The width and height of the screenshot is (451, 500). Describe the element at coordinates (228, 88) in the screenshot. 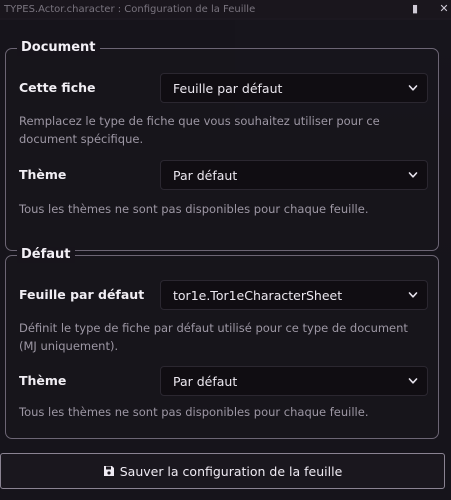

I see `document-sheet-value: Feuille par défaut` at that location.